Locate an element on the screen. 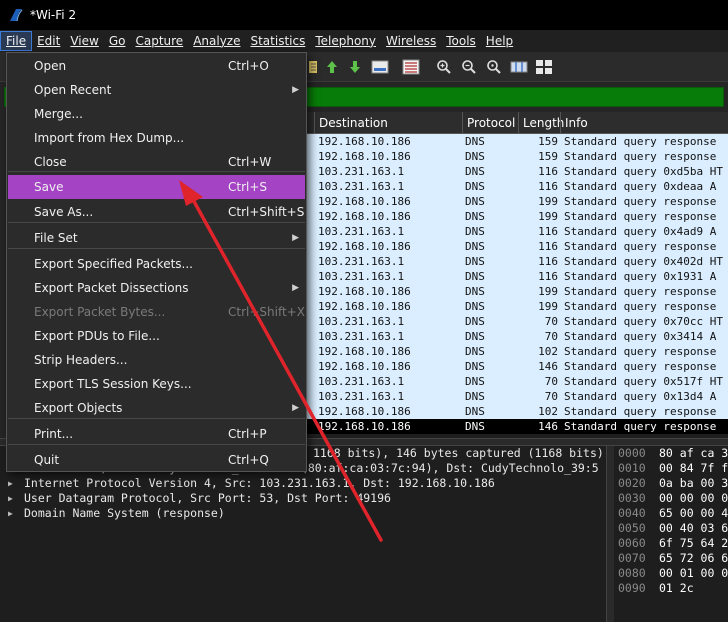 This screenshot has height=622, width=728. packet-info: Standard query 0xdeaa A is located at coordinates (640, 186).